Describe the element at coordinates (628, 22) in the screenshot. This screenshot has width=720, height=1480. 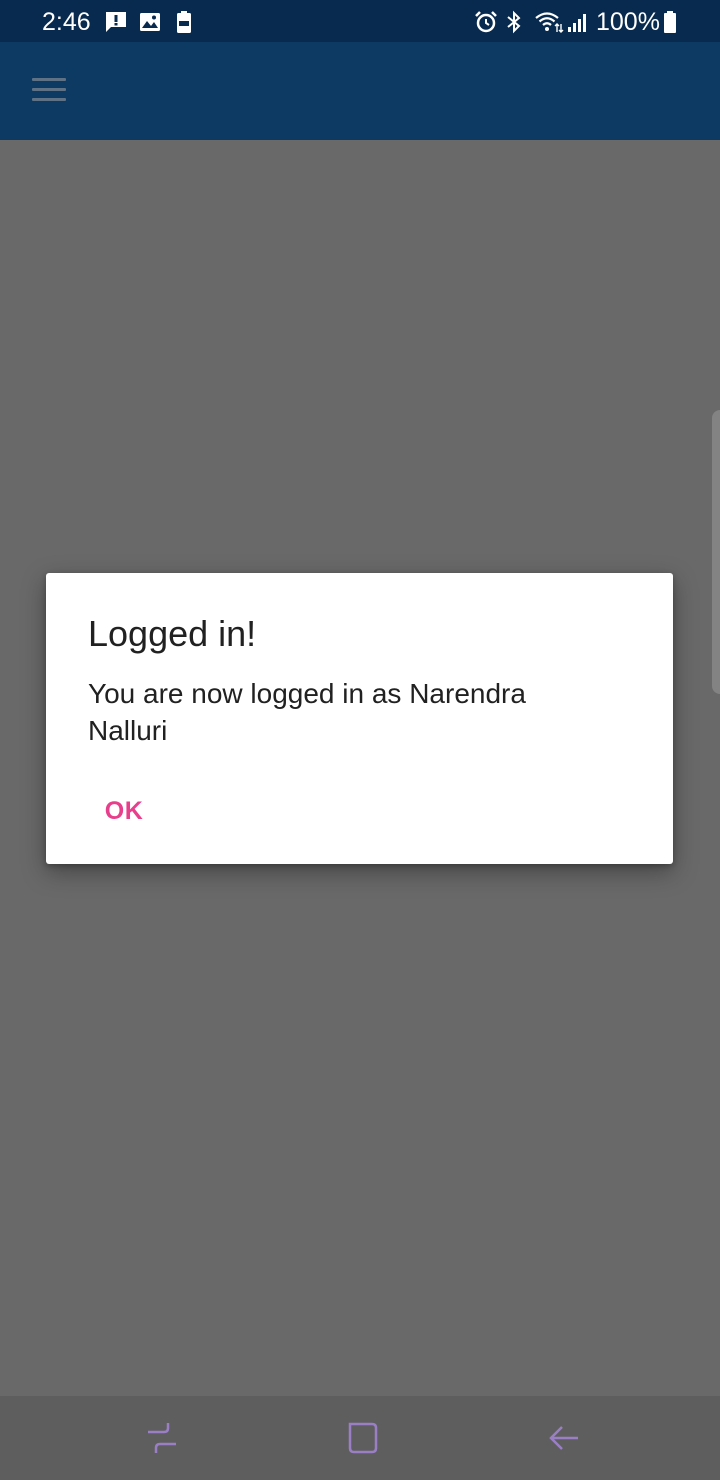
I see `battery-percent: 100%` at that location.